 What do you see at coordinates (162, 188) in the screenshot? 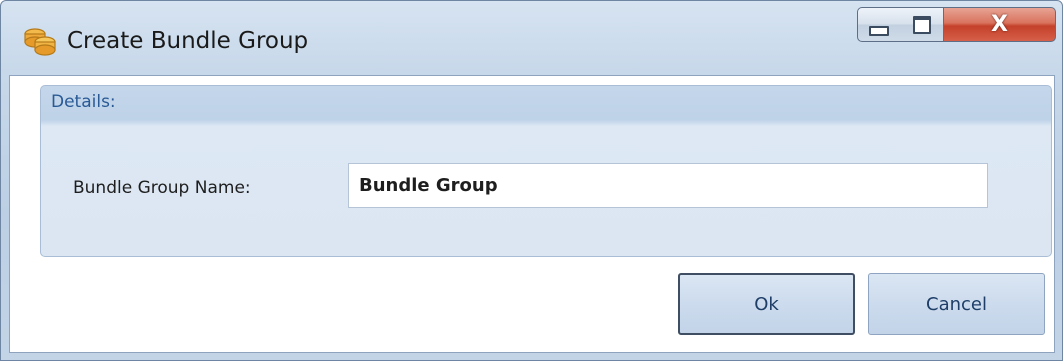
I see `bundle-group-name-label: Bundle Group Name:` at bounding box center [162, 188].